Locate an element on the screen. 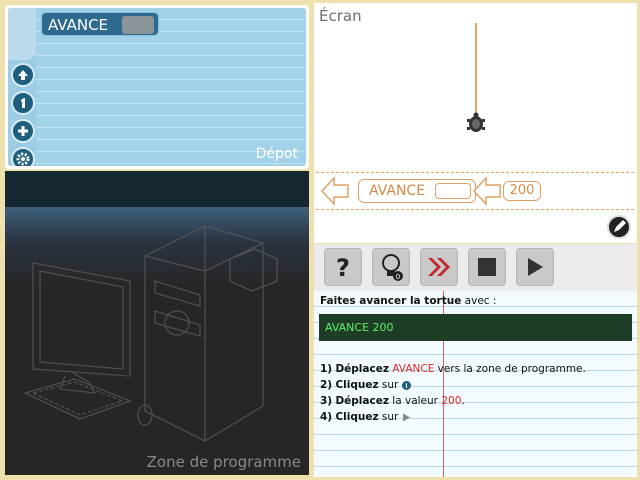 The image size is (640, 480). step-2-verb: Cliquez is located at coordinates (357, 385).